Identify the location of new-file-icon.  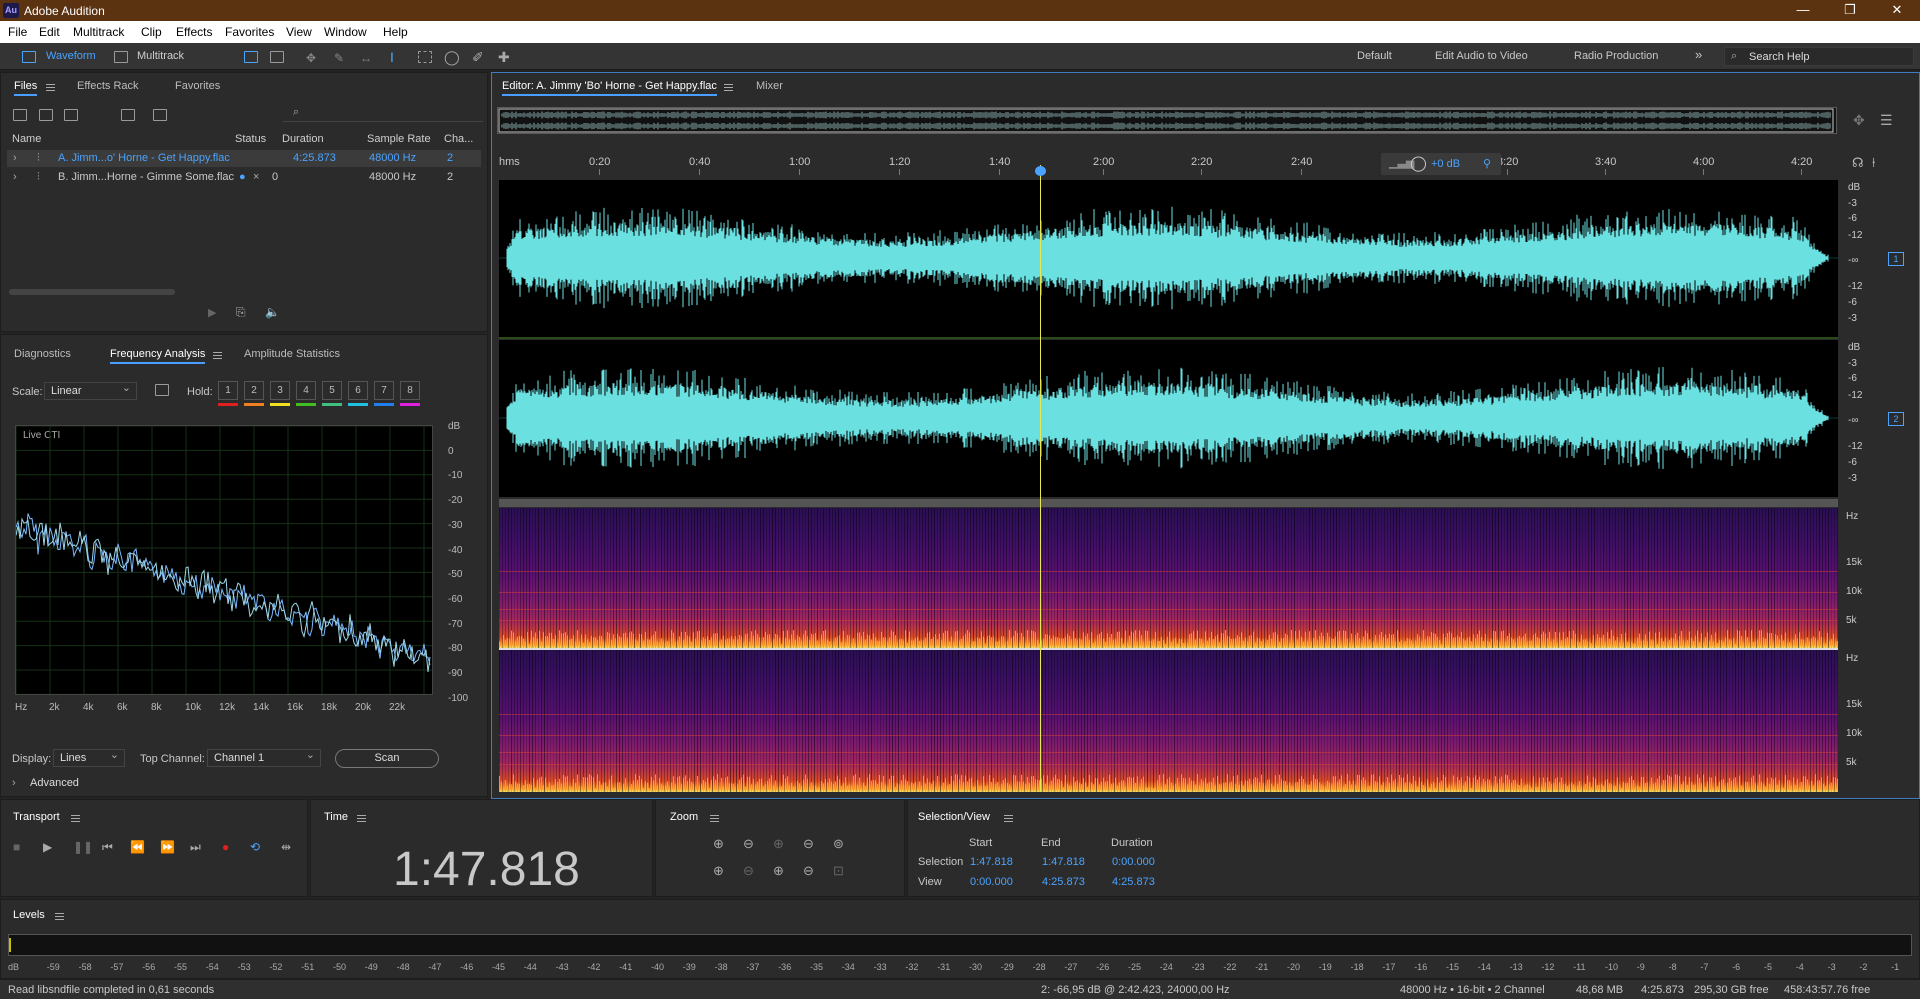
(71, 115).